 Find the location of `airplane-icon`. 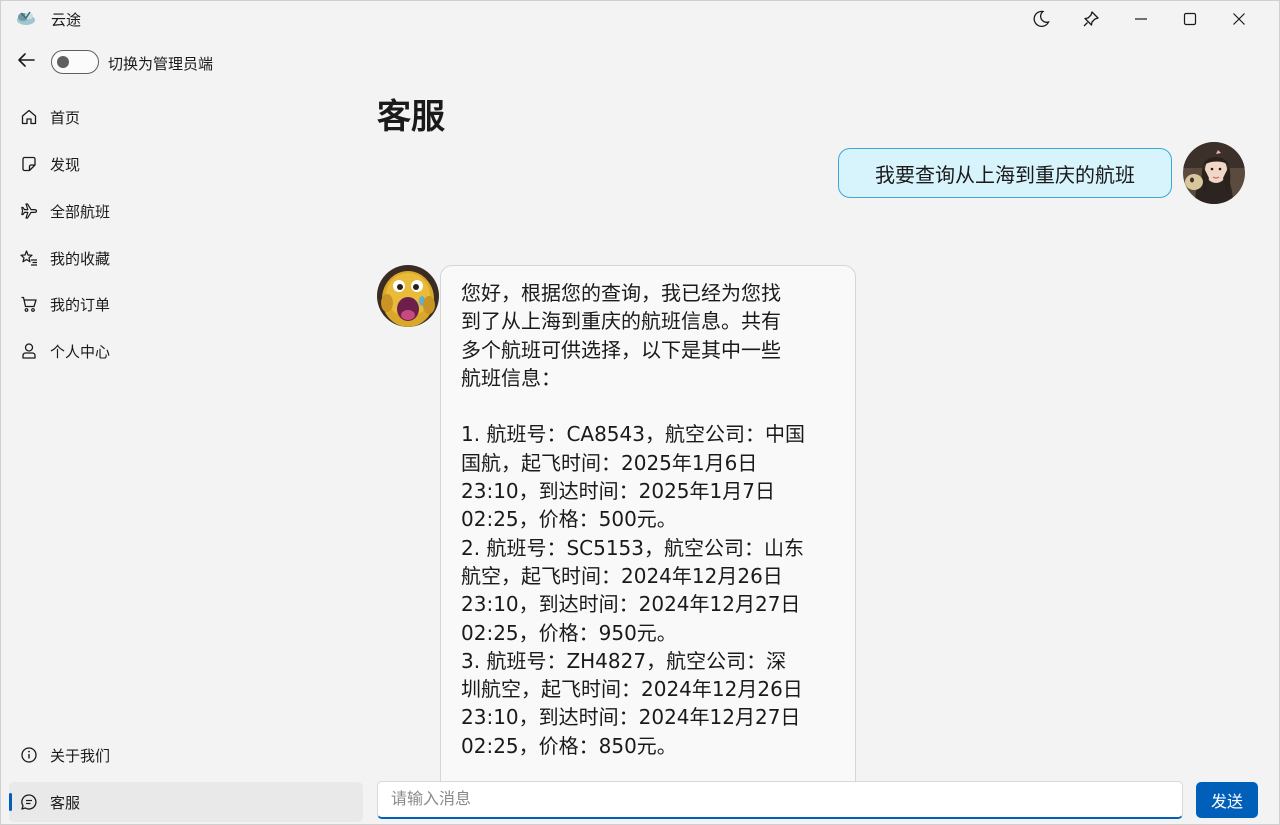

airplane-icon is located at coordinates (29, 211).